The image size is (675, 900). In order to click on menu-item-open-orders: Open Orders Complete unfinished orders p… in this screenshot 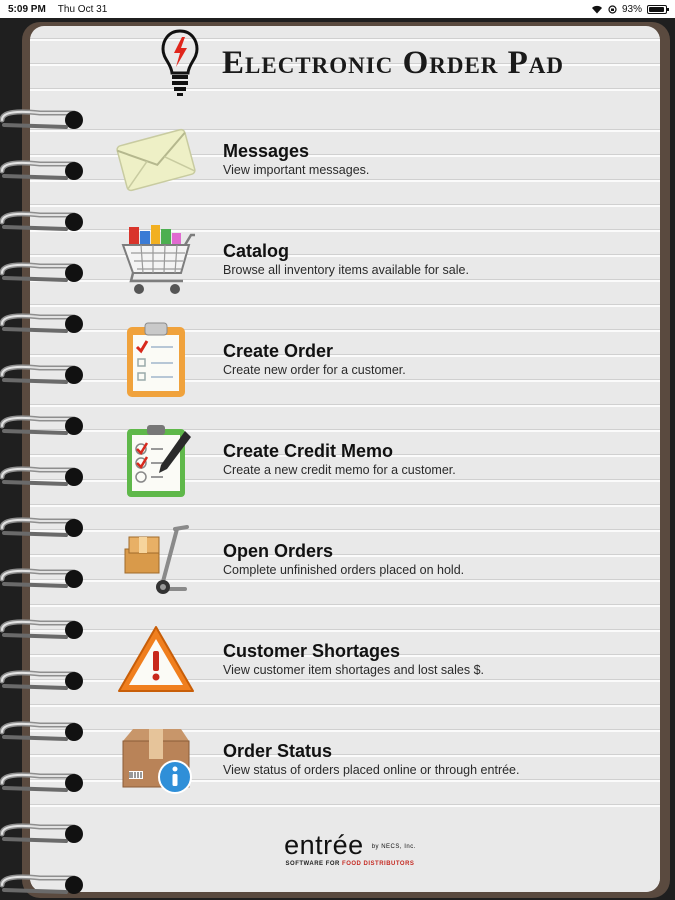, I will do `click(382, 560)`.